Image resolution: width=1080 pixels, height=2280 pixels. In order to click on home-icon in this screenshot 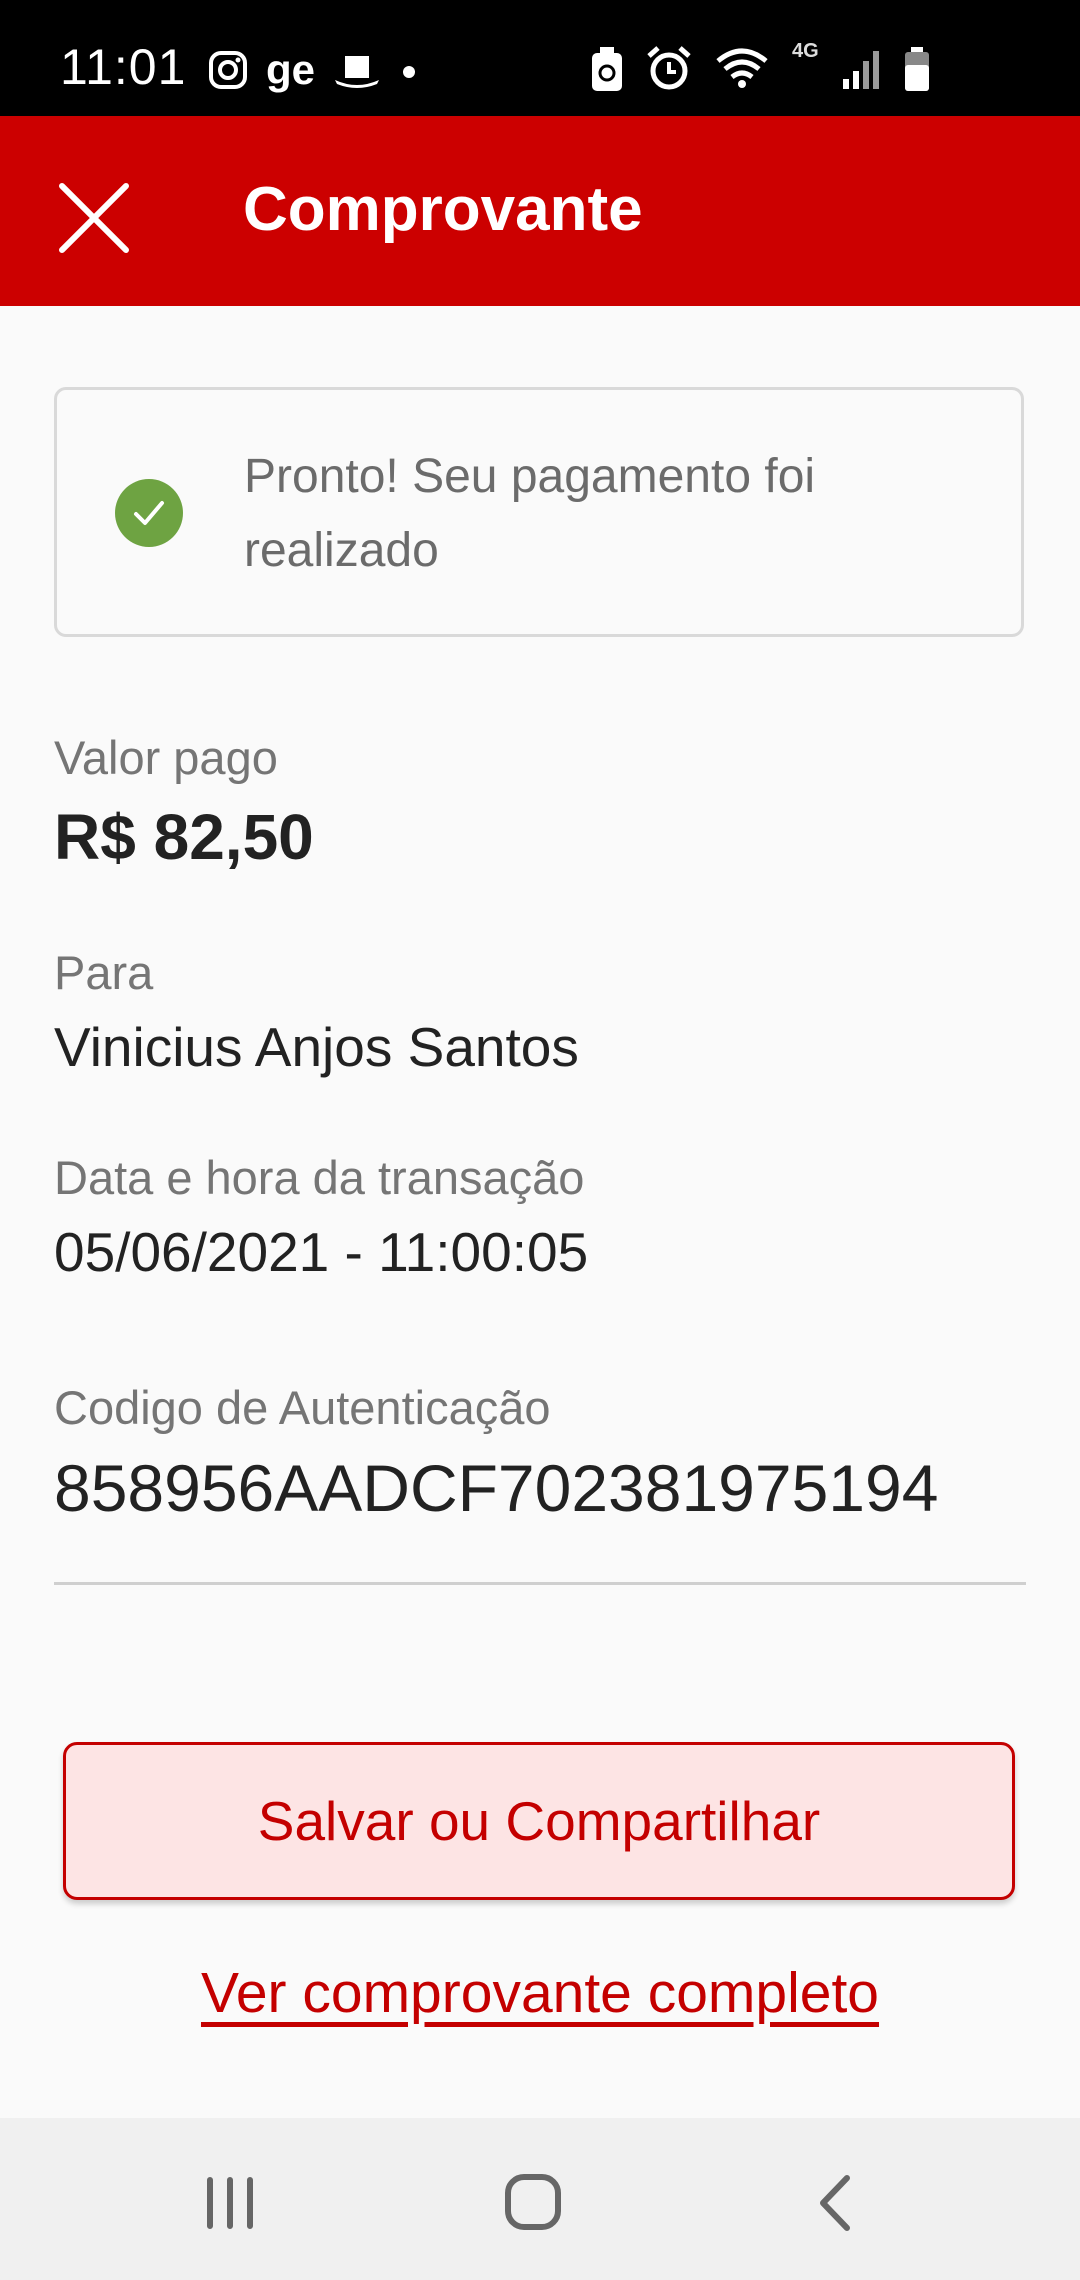, I will do `click(533, 2202)`.